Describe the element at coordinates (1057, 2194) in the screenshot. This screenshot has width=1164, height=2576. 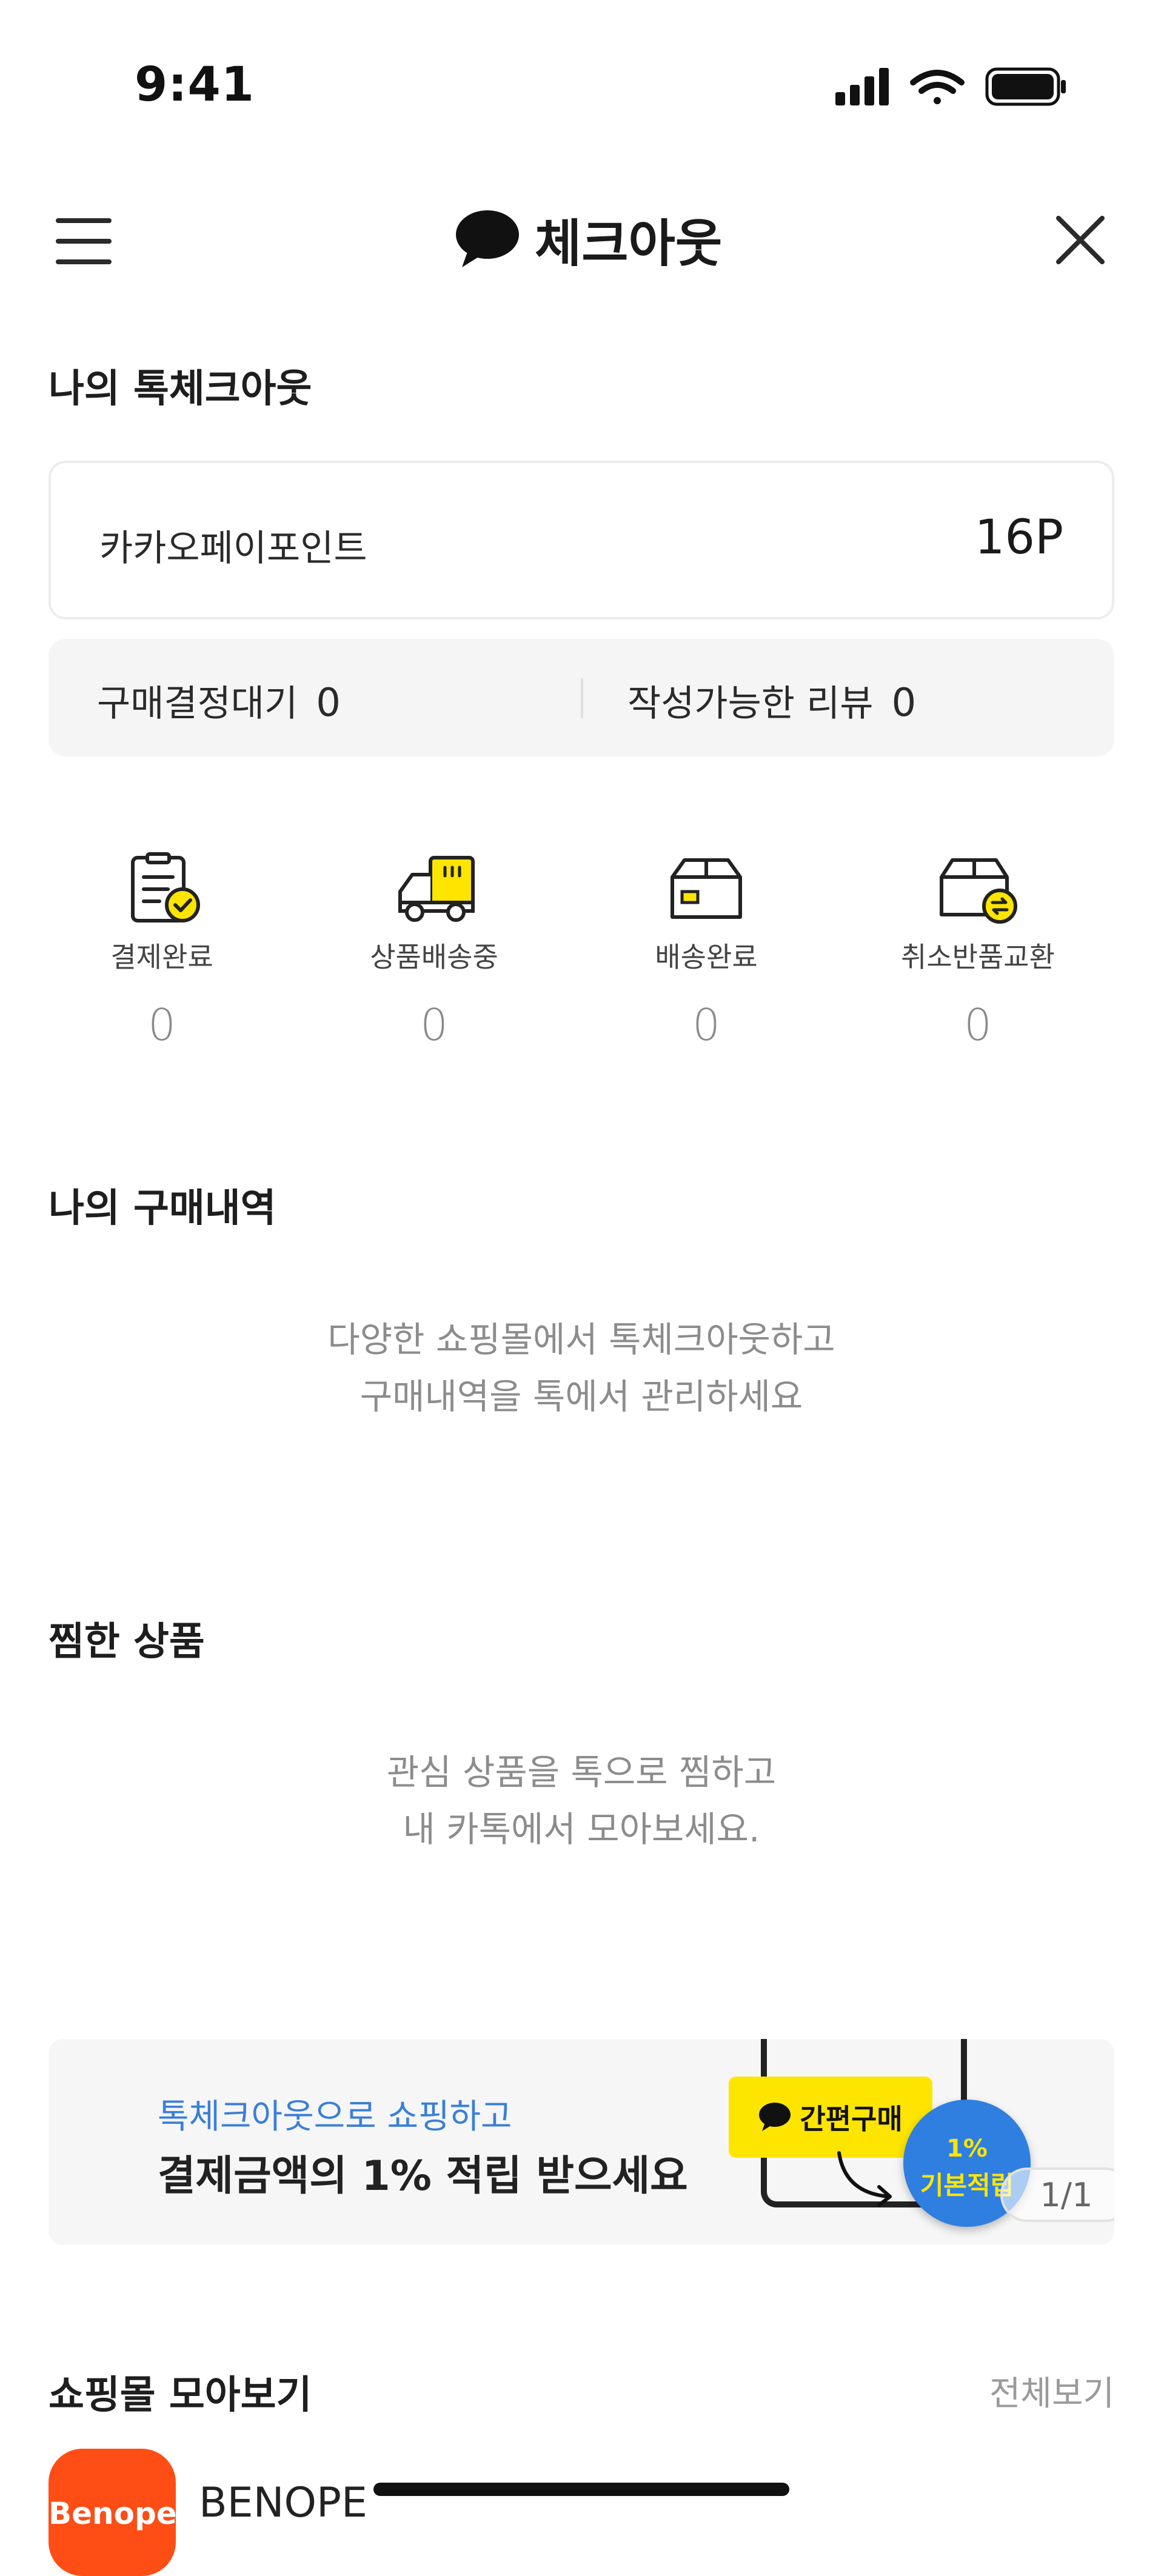
I see `banner-pager: 1/1` at that location.